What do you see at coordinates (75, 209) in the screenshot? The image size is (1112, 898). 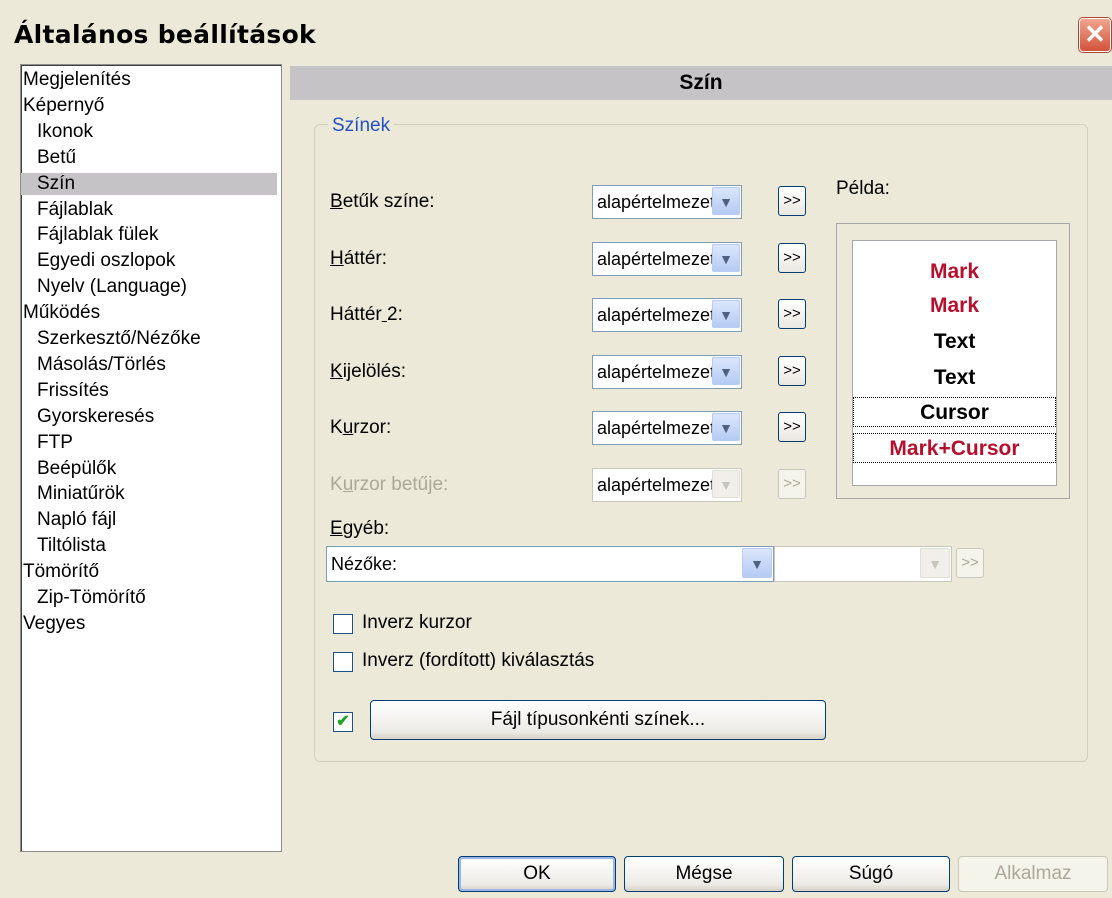 I see `tree-item-label: Fájlablak` at bounding box center [75, 209].